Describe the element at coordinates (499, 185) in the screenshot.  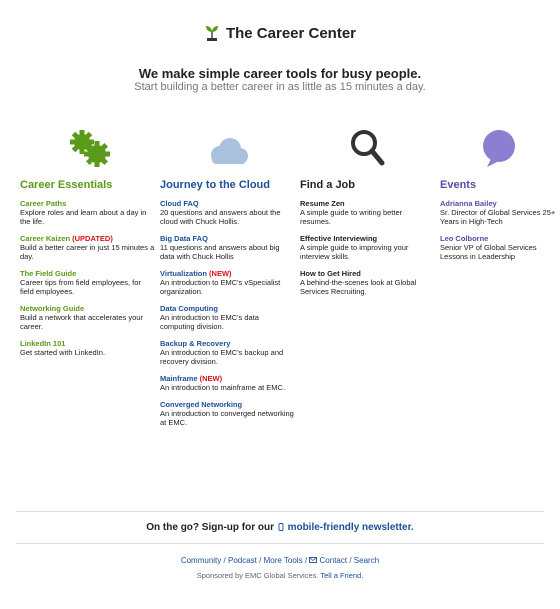
I see `column-title: Events` at that location.